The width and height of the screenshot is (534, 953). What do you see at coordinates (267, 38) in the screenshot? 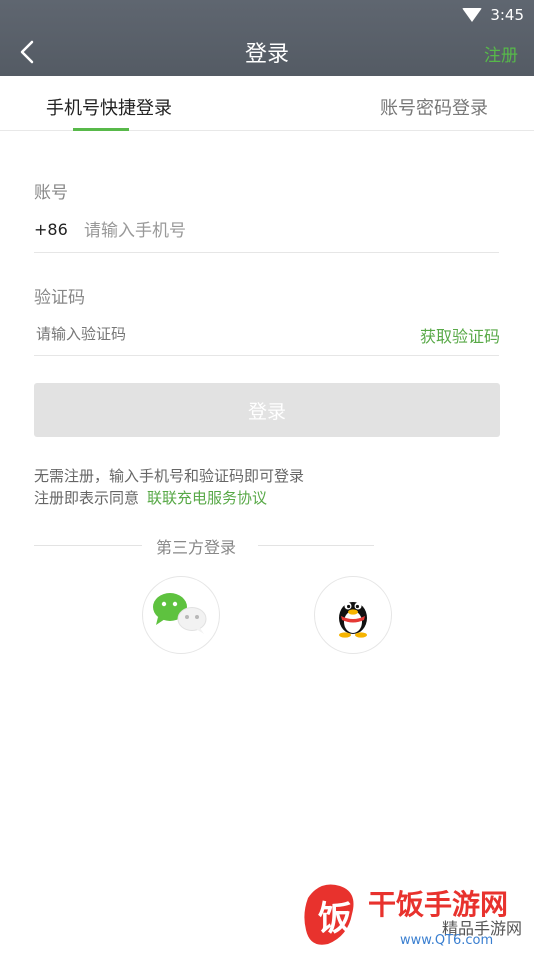
I see `app-header: 3:45 登录 注册` at bounding box center [267, 38].